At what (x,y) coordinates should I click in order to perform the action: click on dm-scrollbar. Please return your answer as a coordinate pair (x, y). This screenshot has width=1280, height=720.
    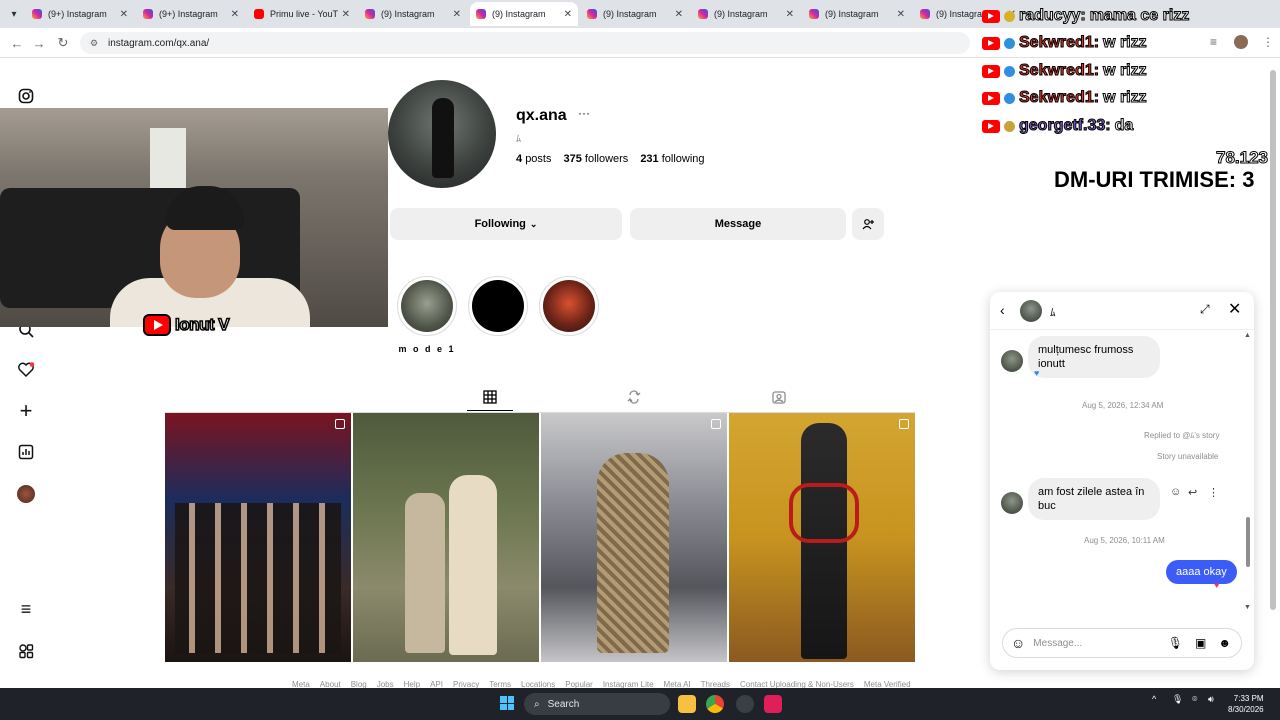
    Looking at the image, I should click on (1248, 542).